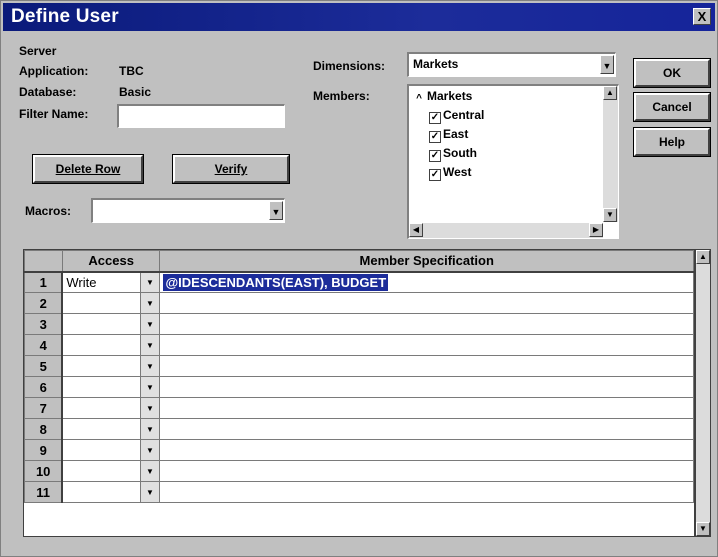 This screenshot has width=718, height=557. Describe the element at coordinates (359, 17) in the screenshot. I see `title-bar: Define User X` at that location.